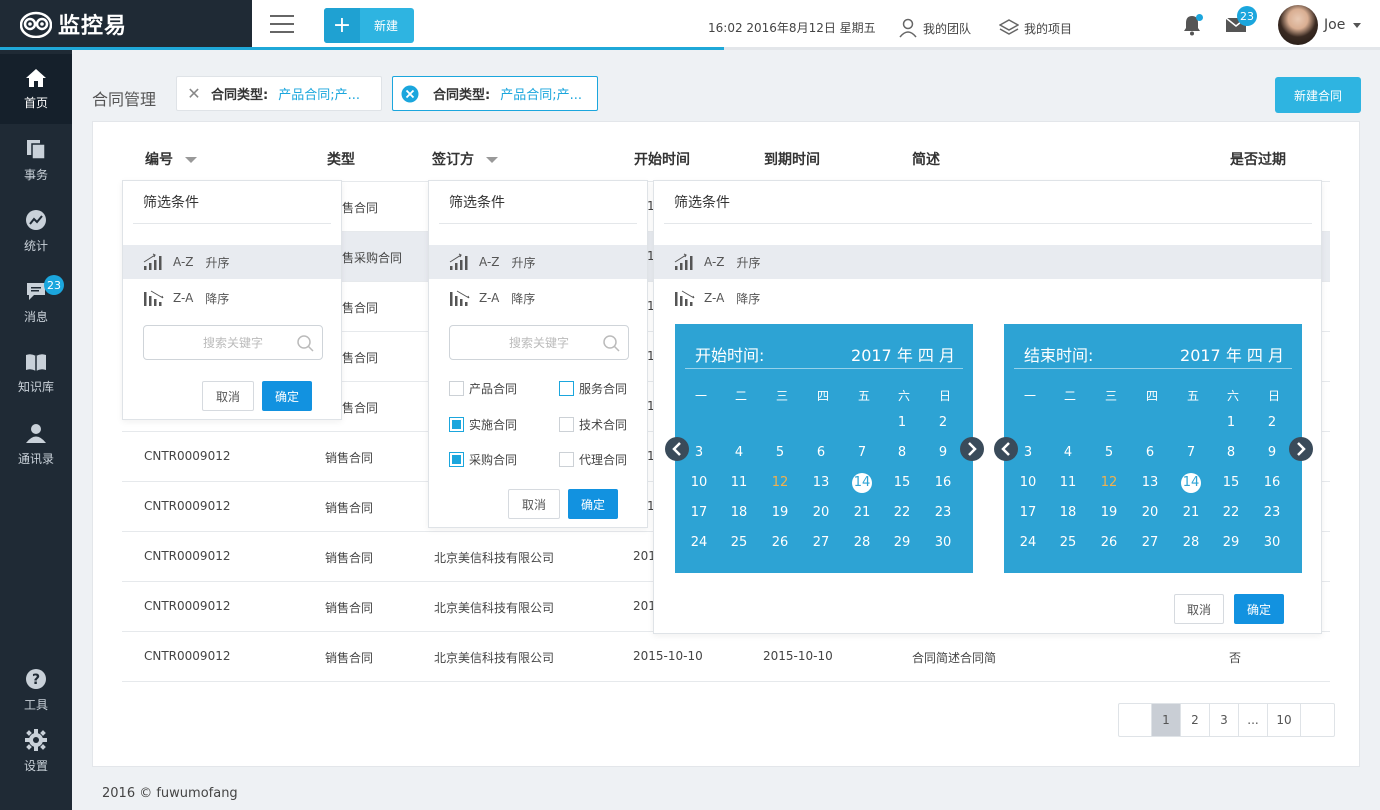 The width and height of the screenshot is (1380, 810). Describe the element at coordinates (699, 453) in the screenshot. I see `calendar-day: 3` at that location.